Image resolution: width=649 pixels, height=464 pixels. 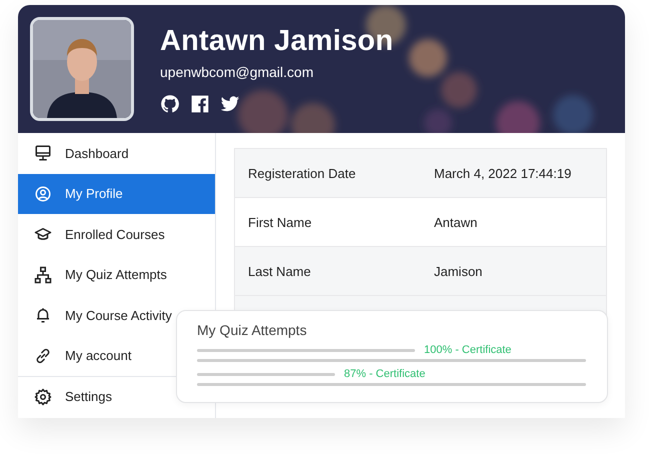 What do you see at coordinates (252, 330) in the screenshot?
I see `card-title: My Quiz Attempts` at bounding box center [252, 330].